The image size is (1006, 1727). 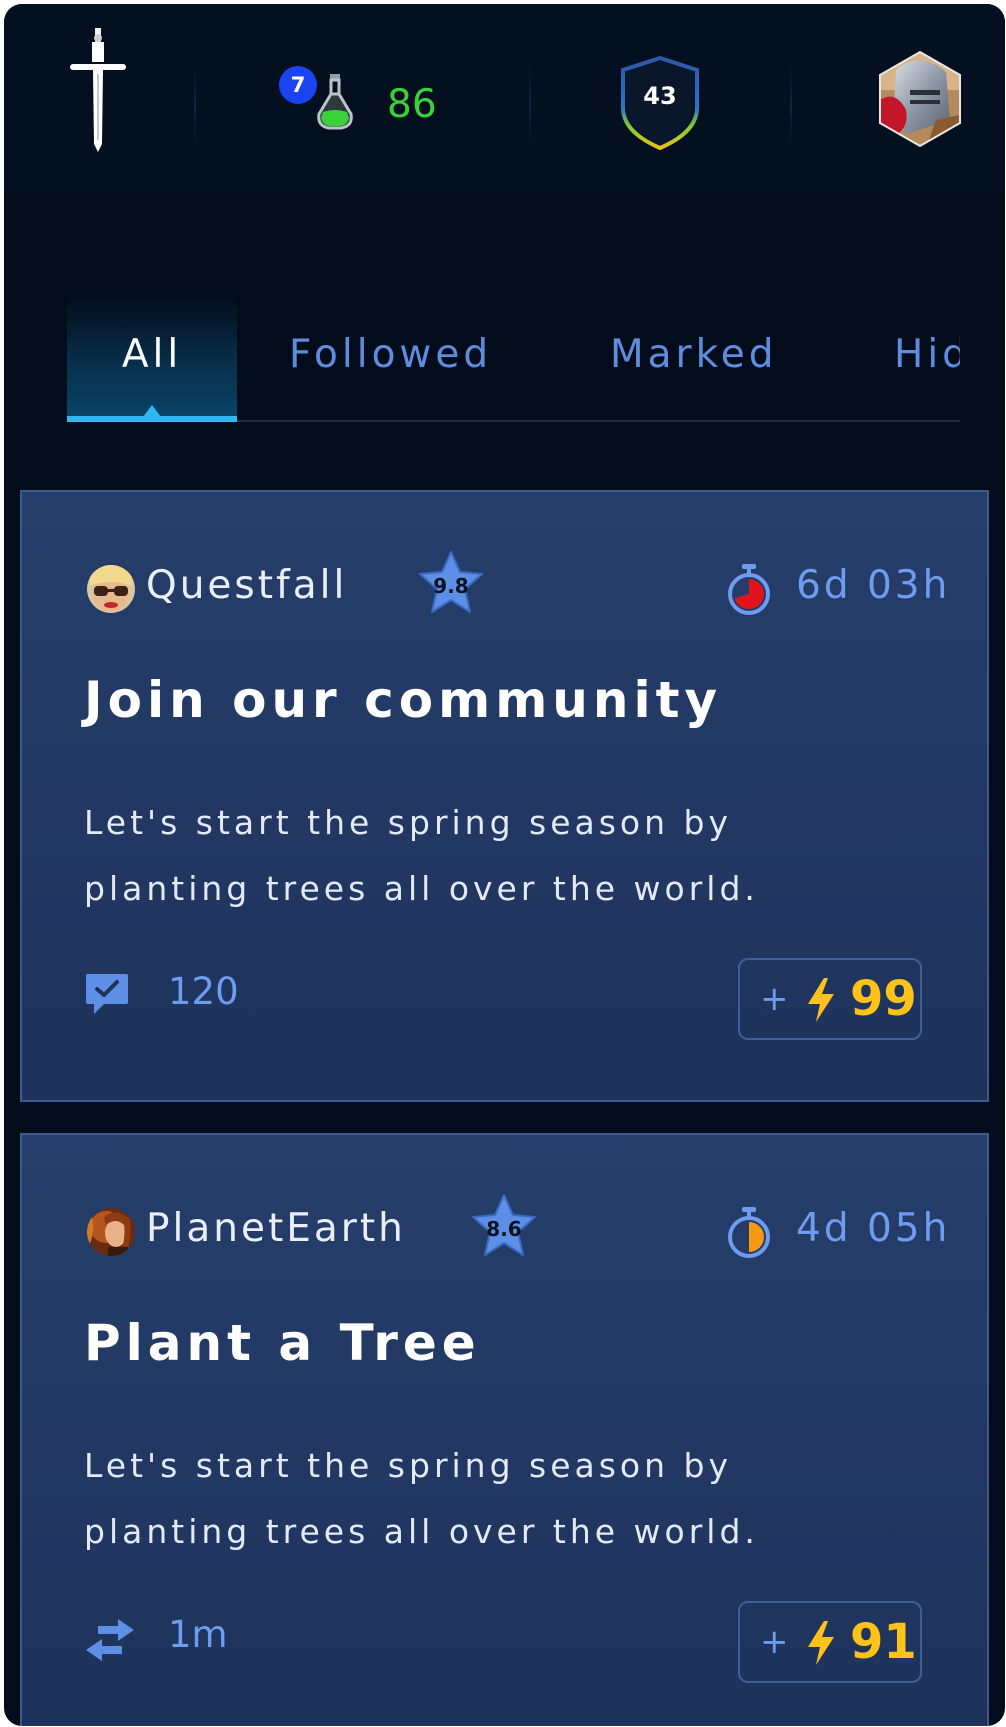 I want to click on comment-icon, so click(x=107, y=996).